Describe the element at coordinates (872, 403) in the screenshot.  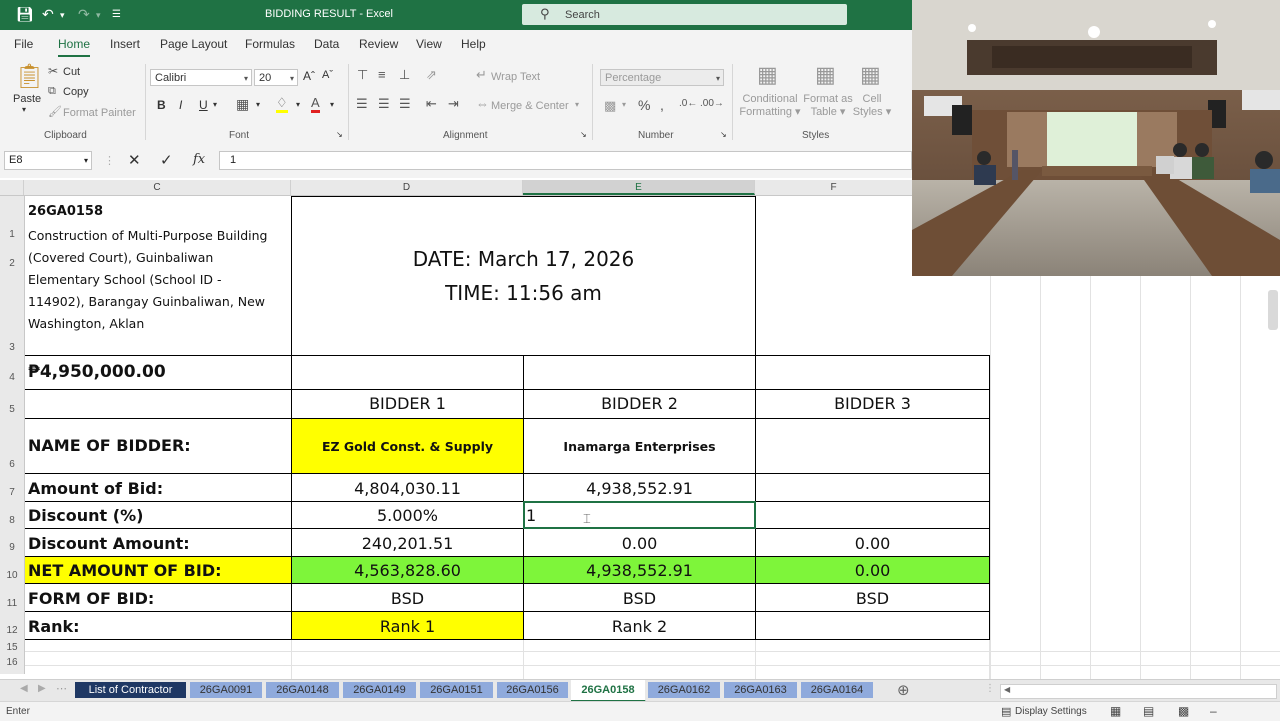
I see `bidder-header: BIDDER 3` at that location.